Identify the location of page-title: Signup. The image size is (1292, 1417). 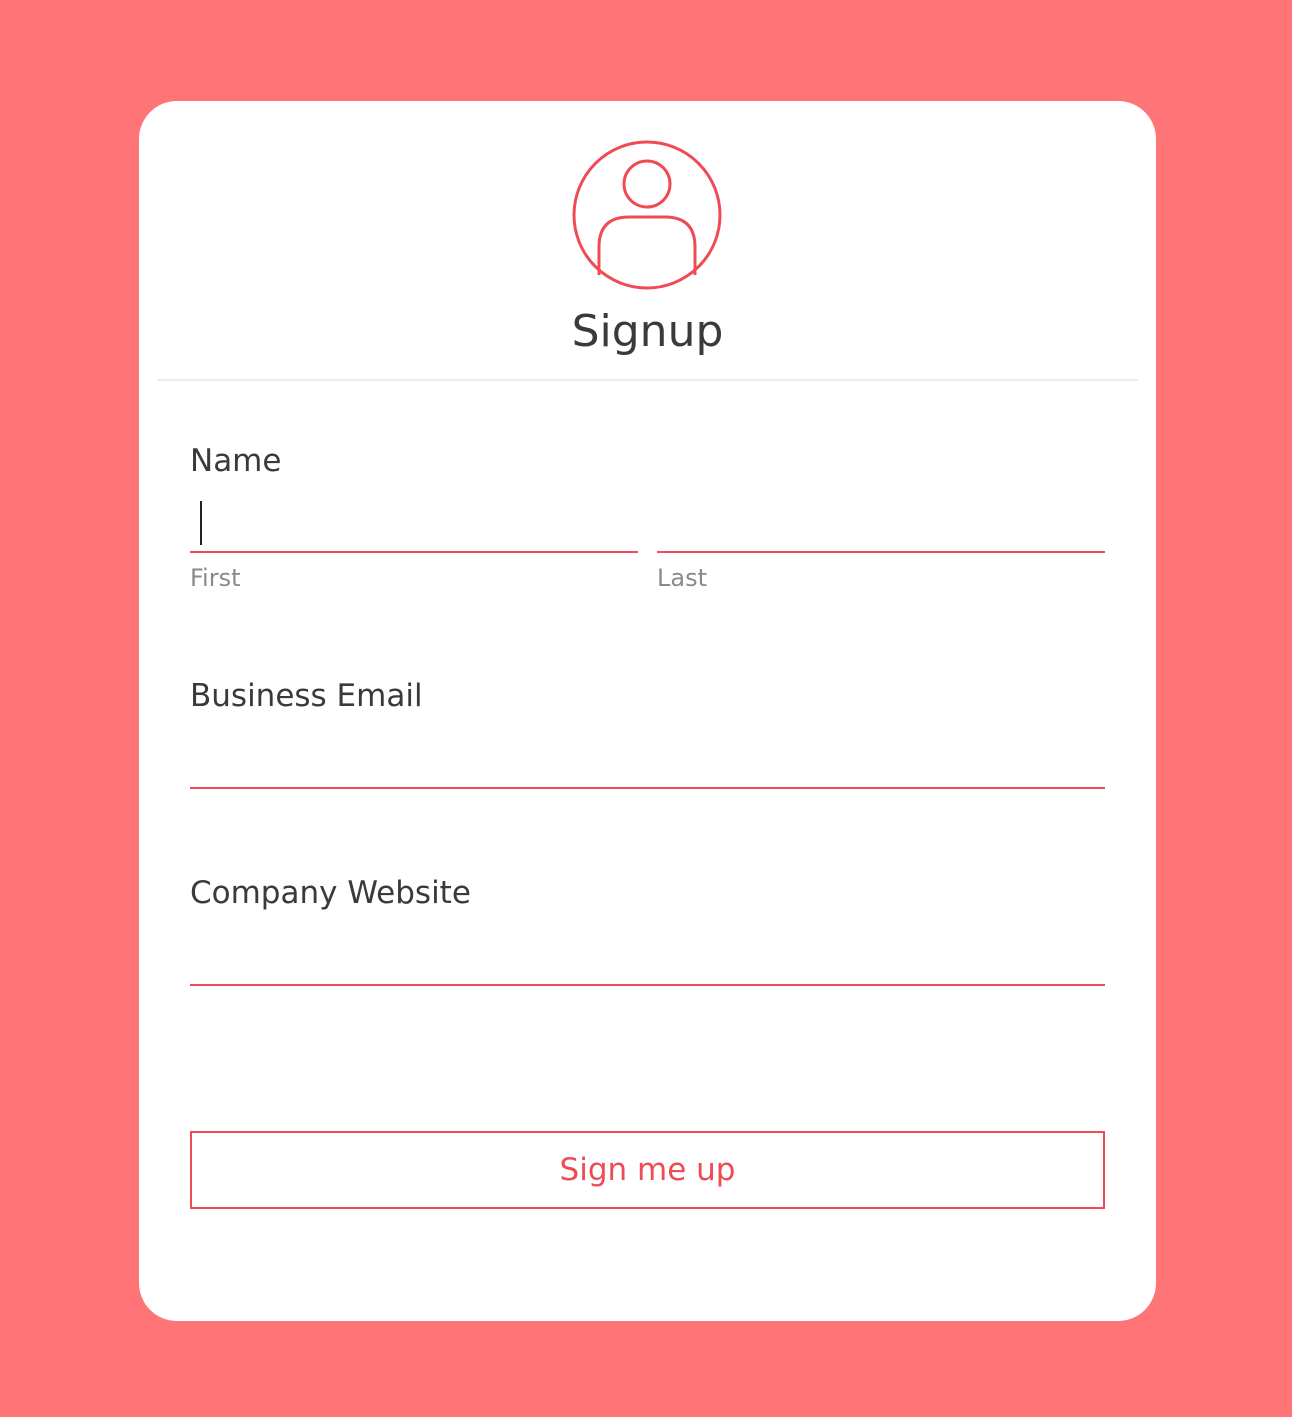
(647, 331).